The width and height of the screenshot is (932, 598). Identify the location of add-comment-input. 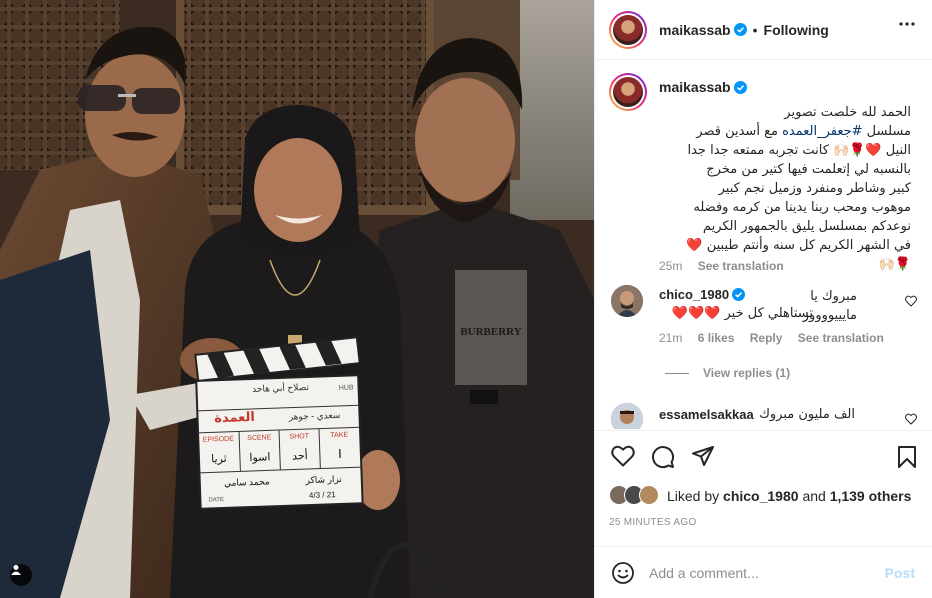
(754, 572).